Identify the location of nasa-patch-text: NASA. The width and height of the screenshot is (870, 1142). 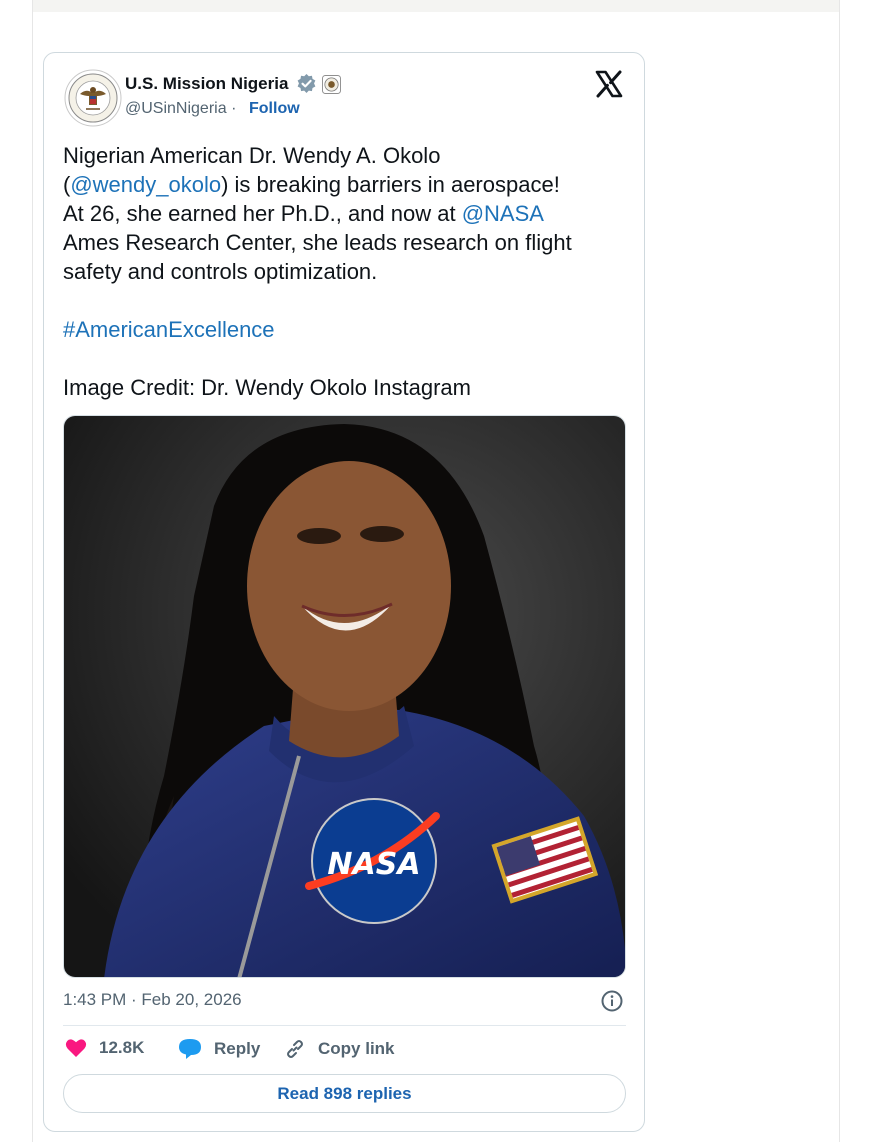
(373, 864).